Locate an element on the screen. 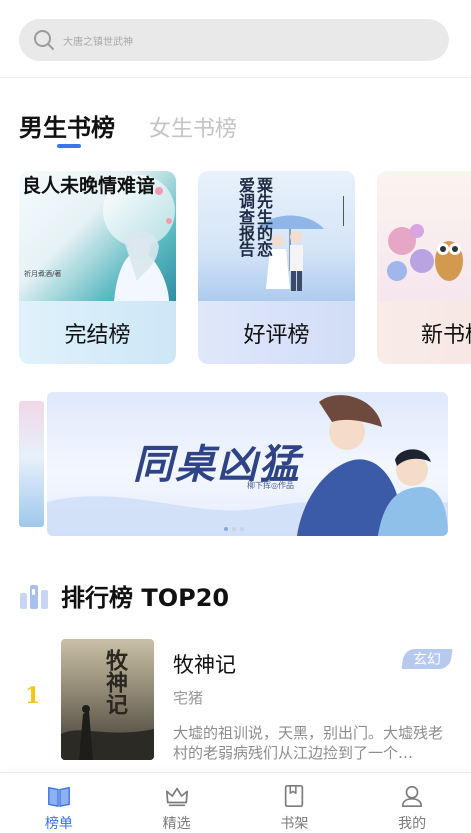  carousel-dots is located at coordinates (234, 529).